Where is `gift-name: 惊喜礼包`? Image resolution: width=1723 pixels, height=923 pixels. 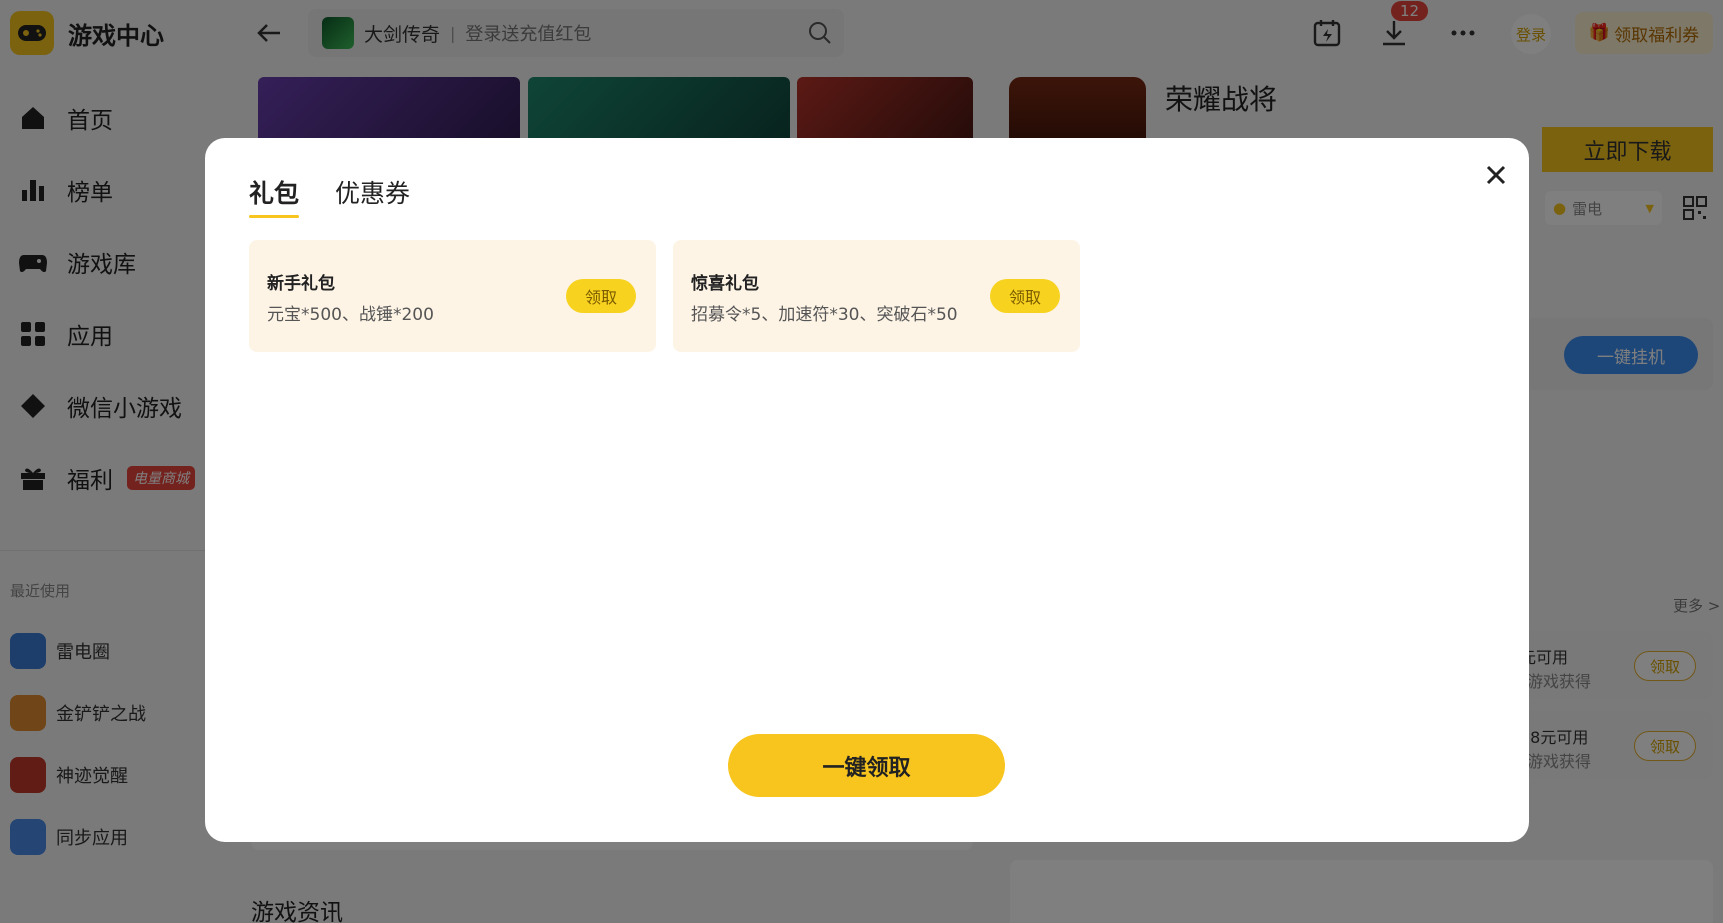 gift-name: 惊喜礼包 is located at coordinates (725, 284).